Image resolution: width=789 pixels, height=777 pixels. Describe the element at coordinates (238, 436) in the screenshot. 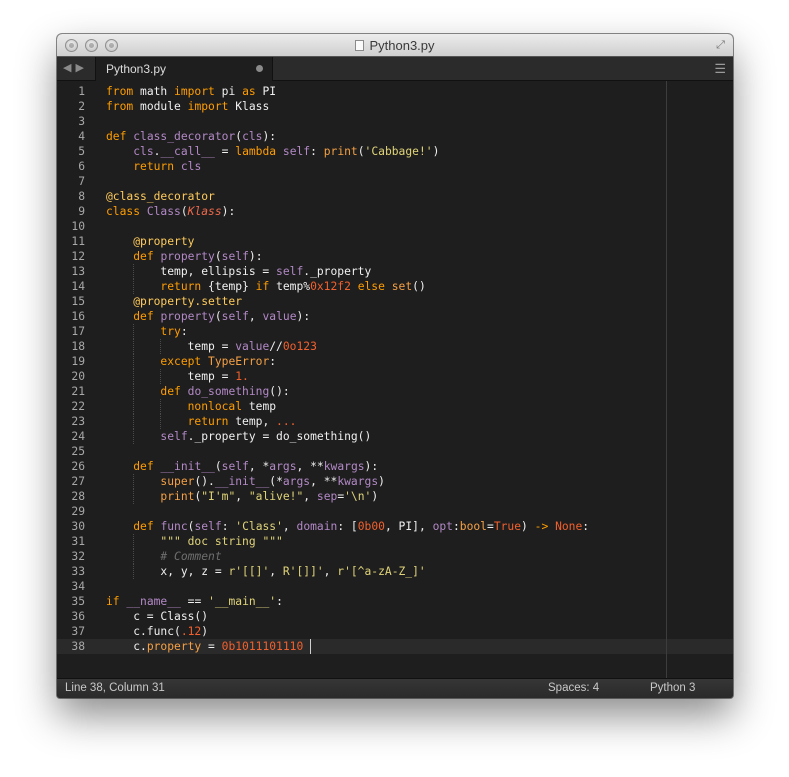

I see `code-line: self._property = do_something()` at that location.